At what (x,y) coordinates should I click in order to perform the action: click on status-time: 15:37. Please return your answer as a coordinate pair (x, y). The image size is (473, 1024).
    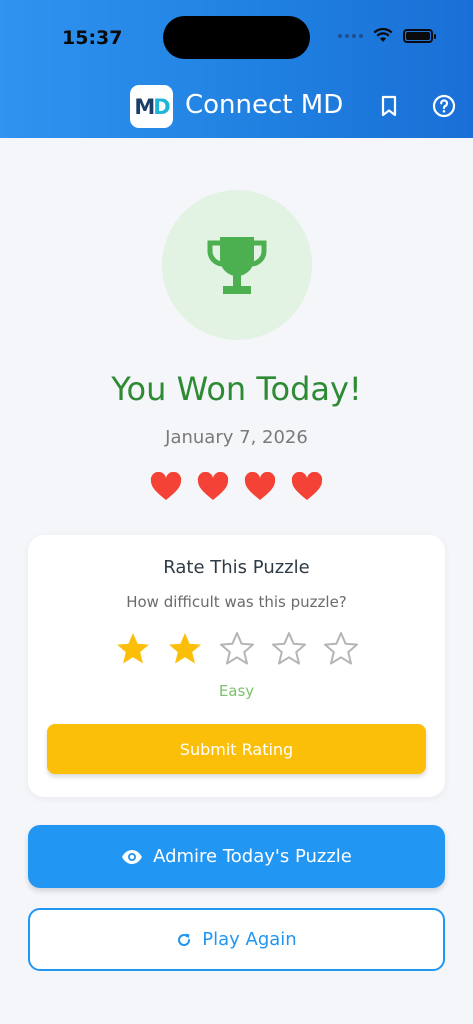
    Looking at the image, I should click on (92, 38).